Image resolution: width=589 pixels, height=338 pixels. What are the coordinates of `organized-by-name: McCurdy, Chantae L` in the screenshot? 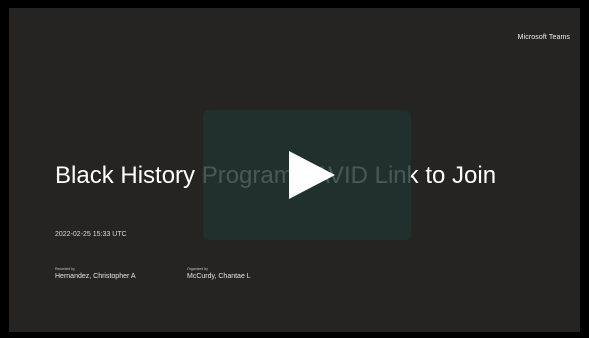 It's located at (219, 276).